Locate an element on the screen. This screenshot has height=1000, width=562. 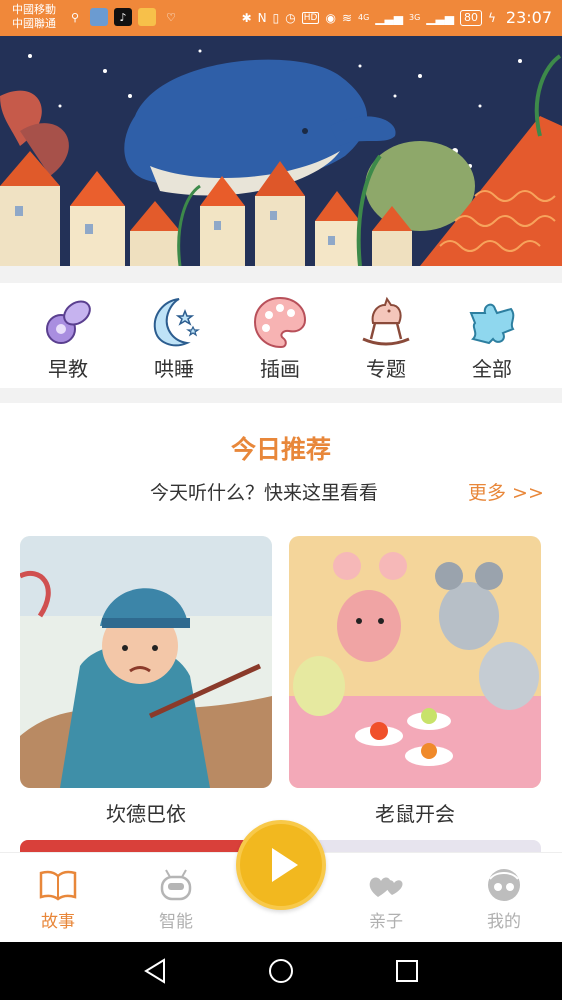
moon-stars-icon is located at coordinates (176, 322).